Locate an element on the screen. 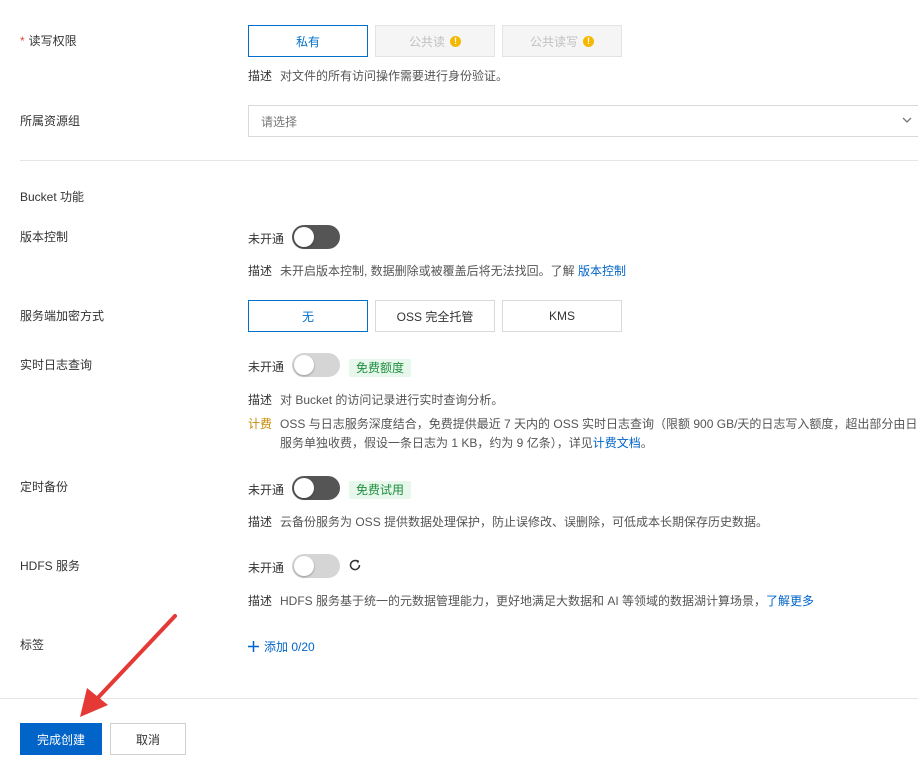 The image size is (918, 777). hdfs-switch-label: 未开通 is located at coordinates (266, 568).